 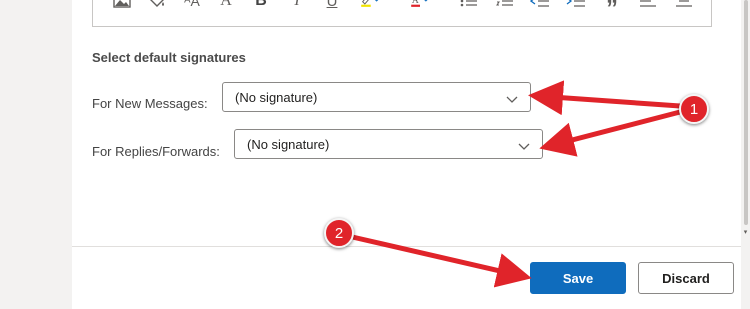 What do you see at coordinates (402, 13) in the screenshot?
I see `formatting-toolbar: ᴬA A B I U A ”` at bounding box center [402, 13].